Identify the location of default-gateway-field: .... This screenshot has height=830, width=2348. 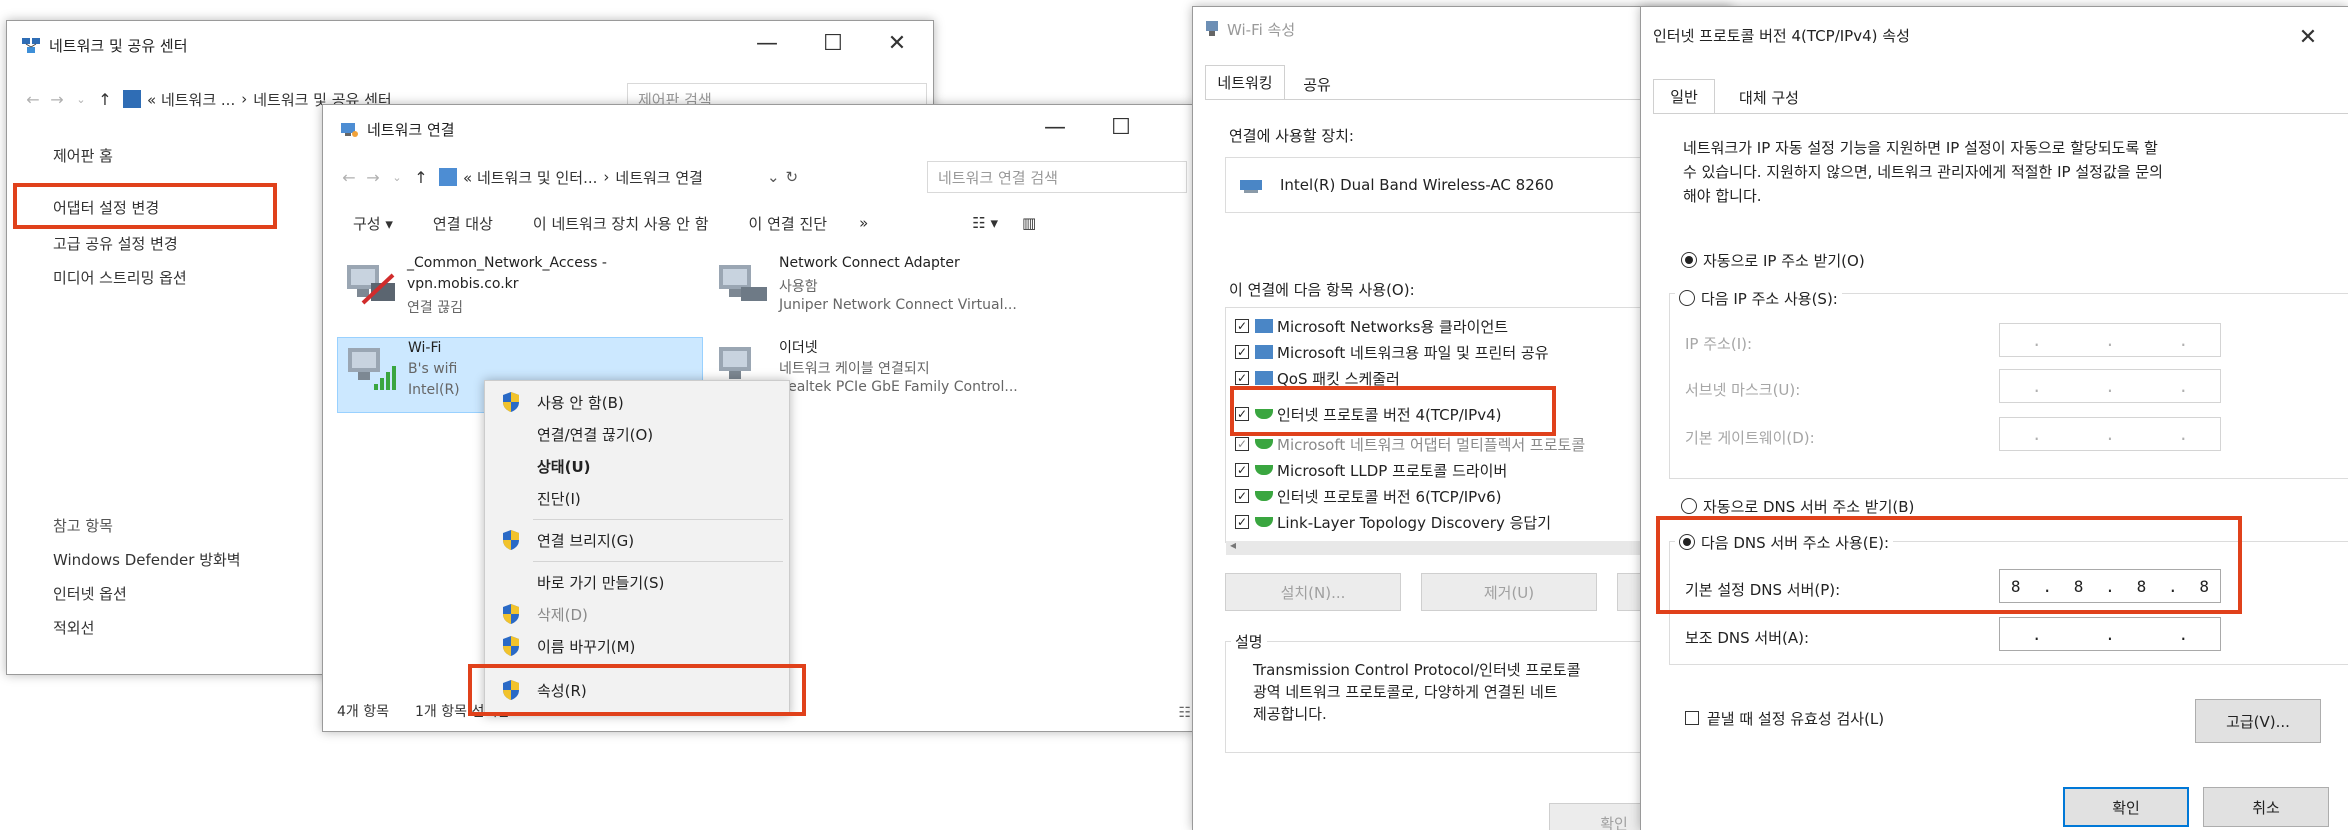
(2110, 434).